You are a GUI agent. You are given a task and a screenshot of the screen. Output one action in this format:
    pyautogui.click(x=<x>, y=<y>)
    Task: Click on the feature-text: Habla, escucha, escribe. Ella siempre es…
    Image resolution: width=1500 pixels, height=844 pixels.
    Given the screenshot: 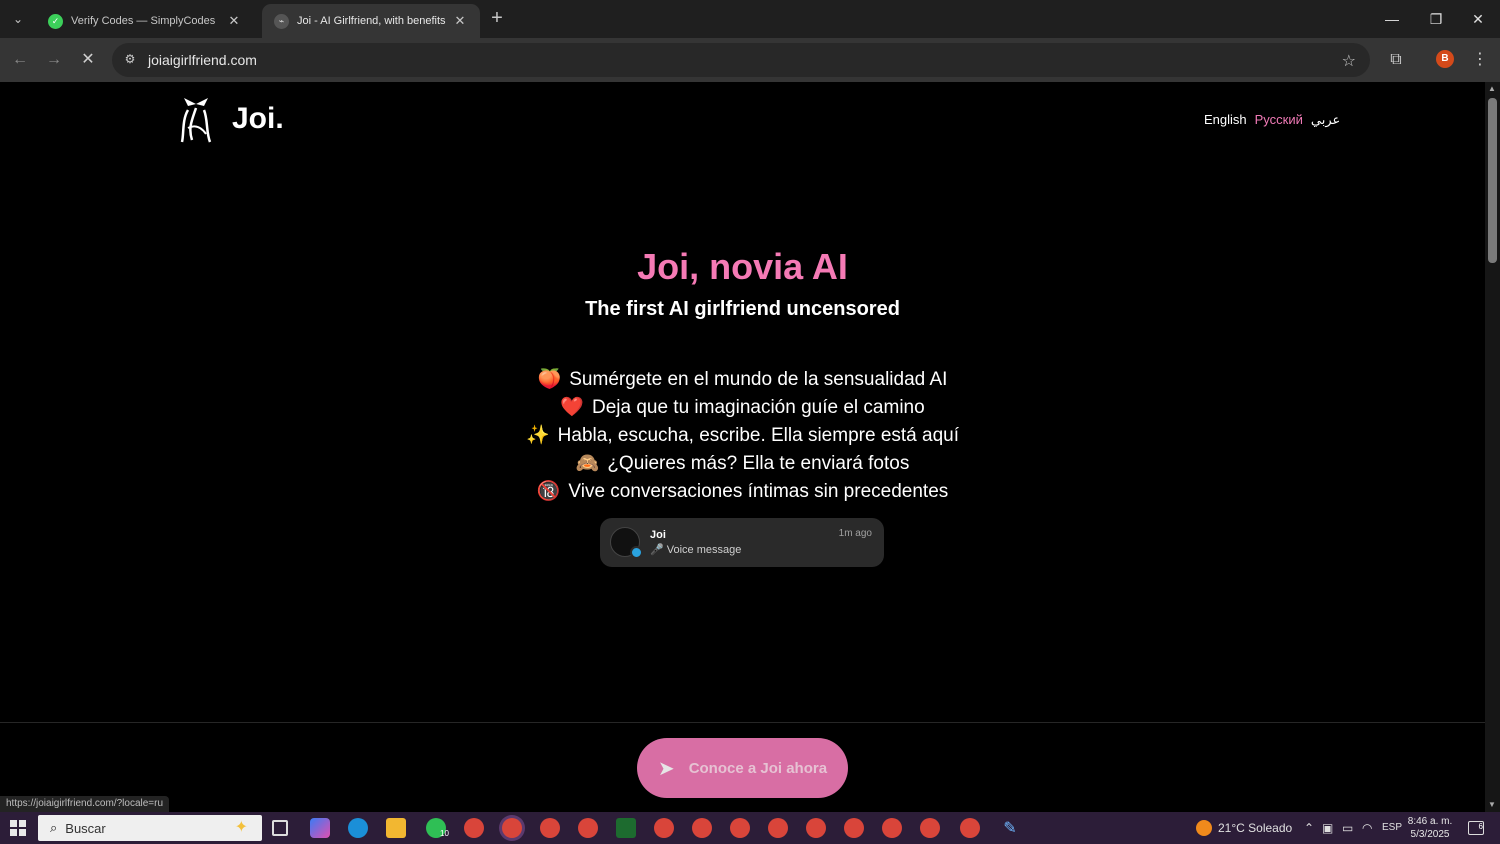 What is the action you would take?
    pyautogui.click(x=758, y=435)
    